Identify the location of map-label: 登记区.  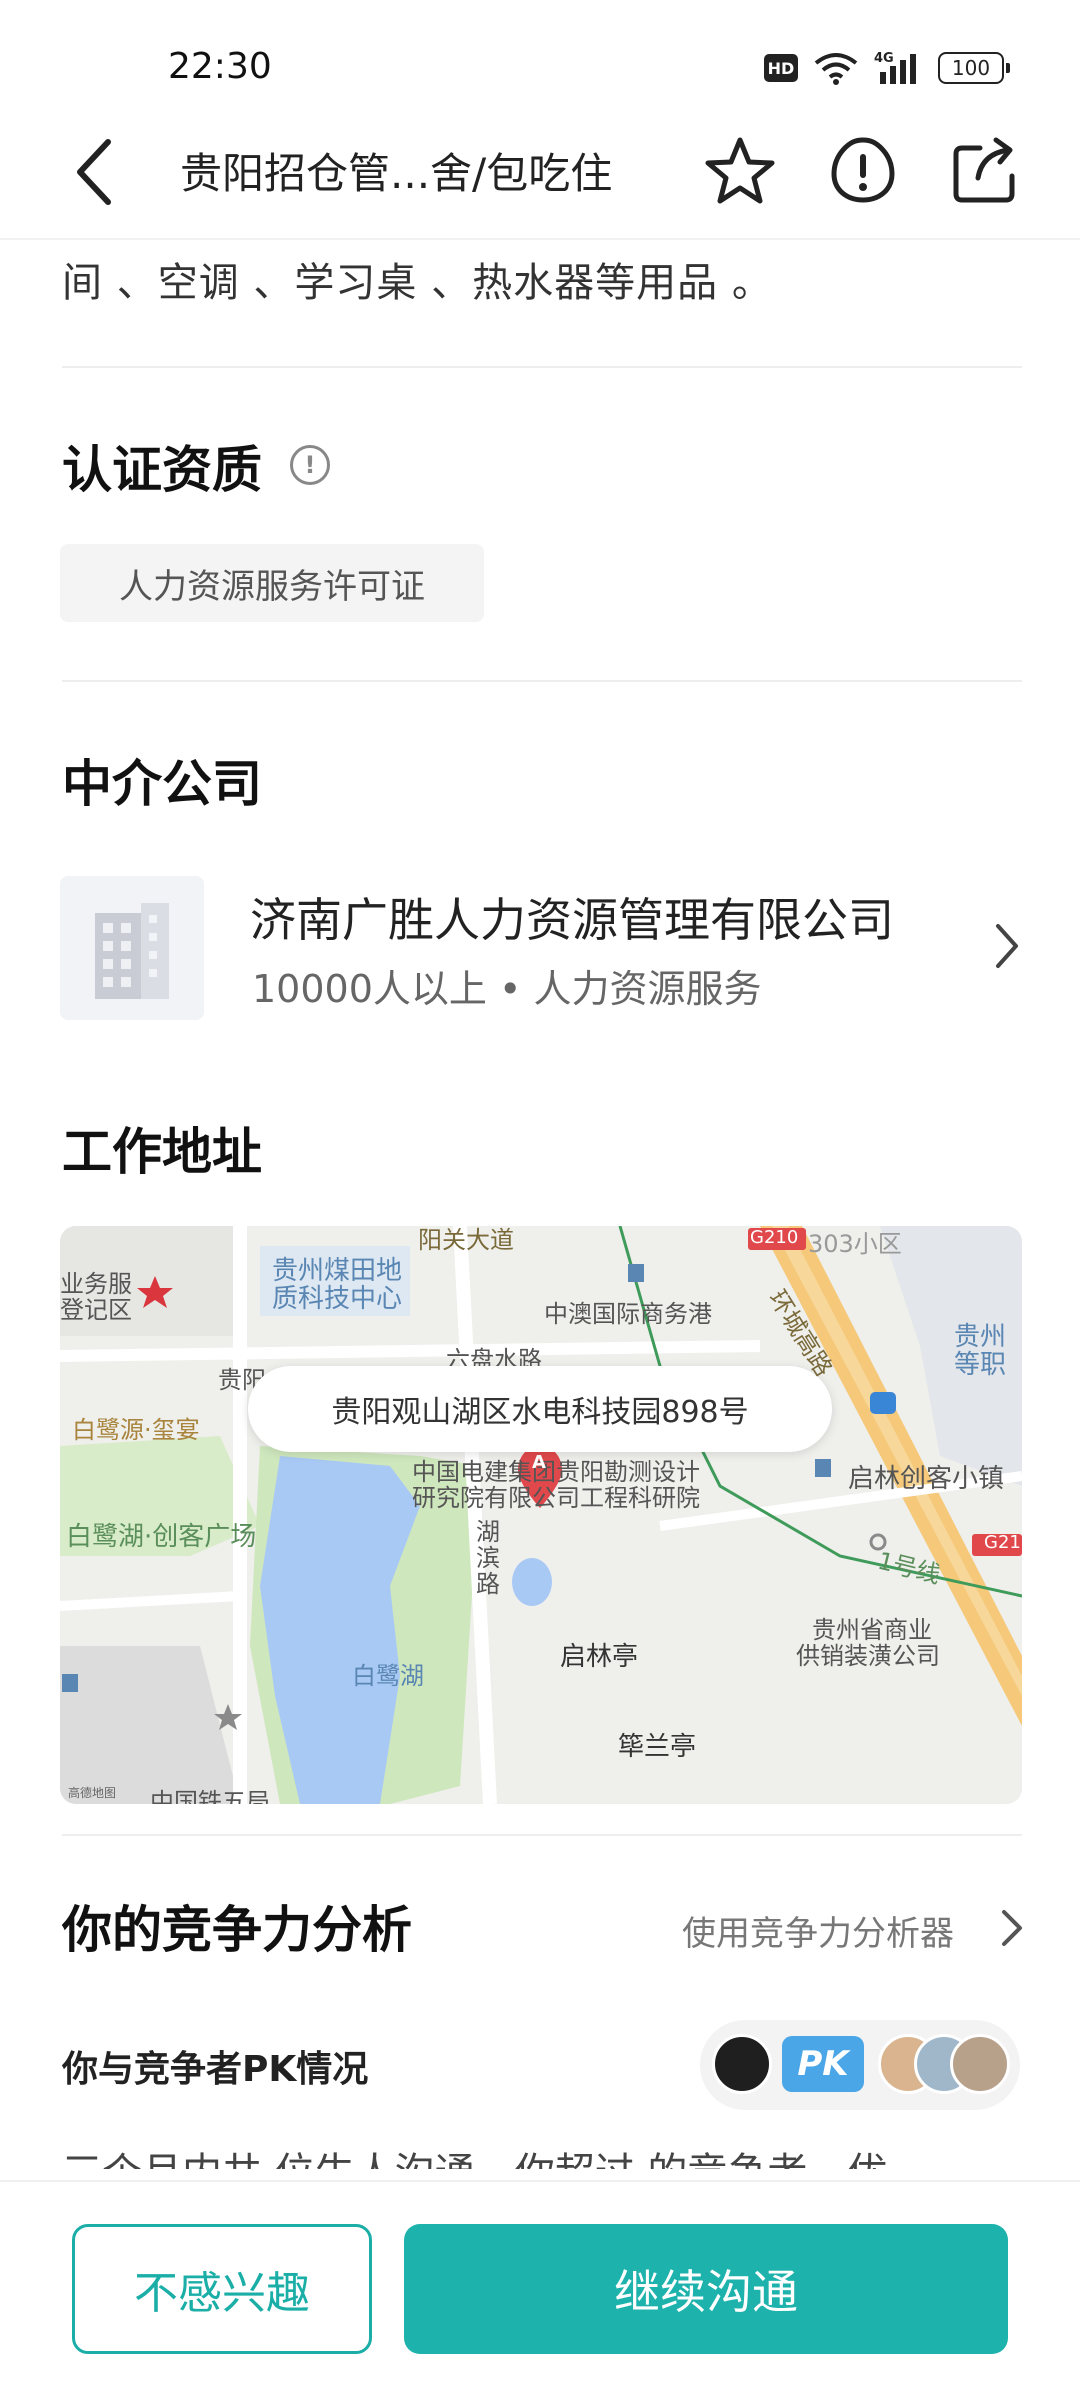
(96, 1310).